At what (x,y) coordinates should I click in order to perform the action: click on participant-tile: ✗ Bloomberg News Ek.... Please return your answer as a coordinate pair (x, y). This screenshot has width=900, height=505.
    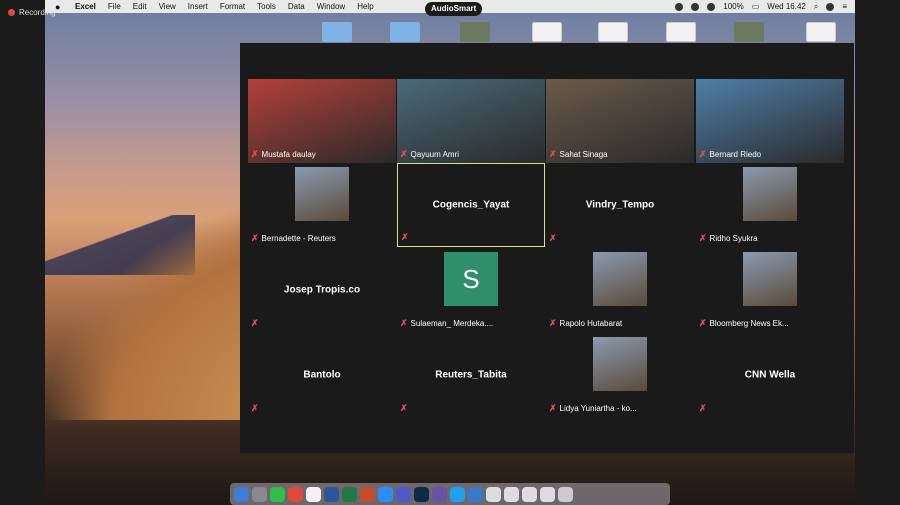
    Looking at the image, I should click on (770, 290).